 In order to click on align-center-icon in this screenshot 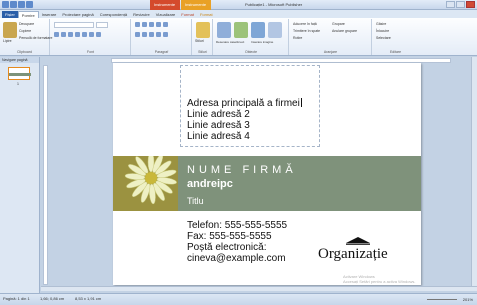, I will do `click(144, 34)`.